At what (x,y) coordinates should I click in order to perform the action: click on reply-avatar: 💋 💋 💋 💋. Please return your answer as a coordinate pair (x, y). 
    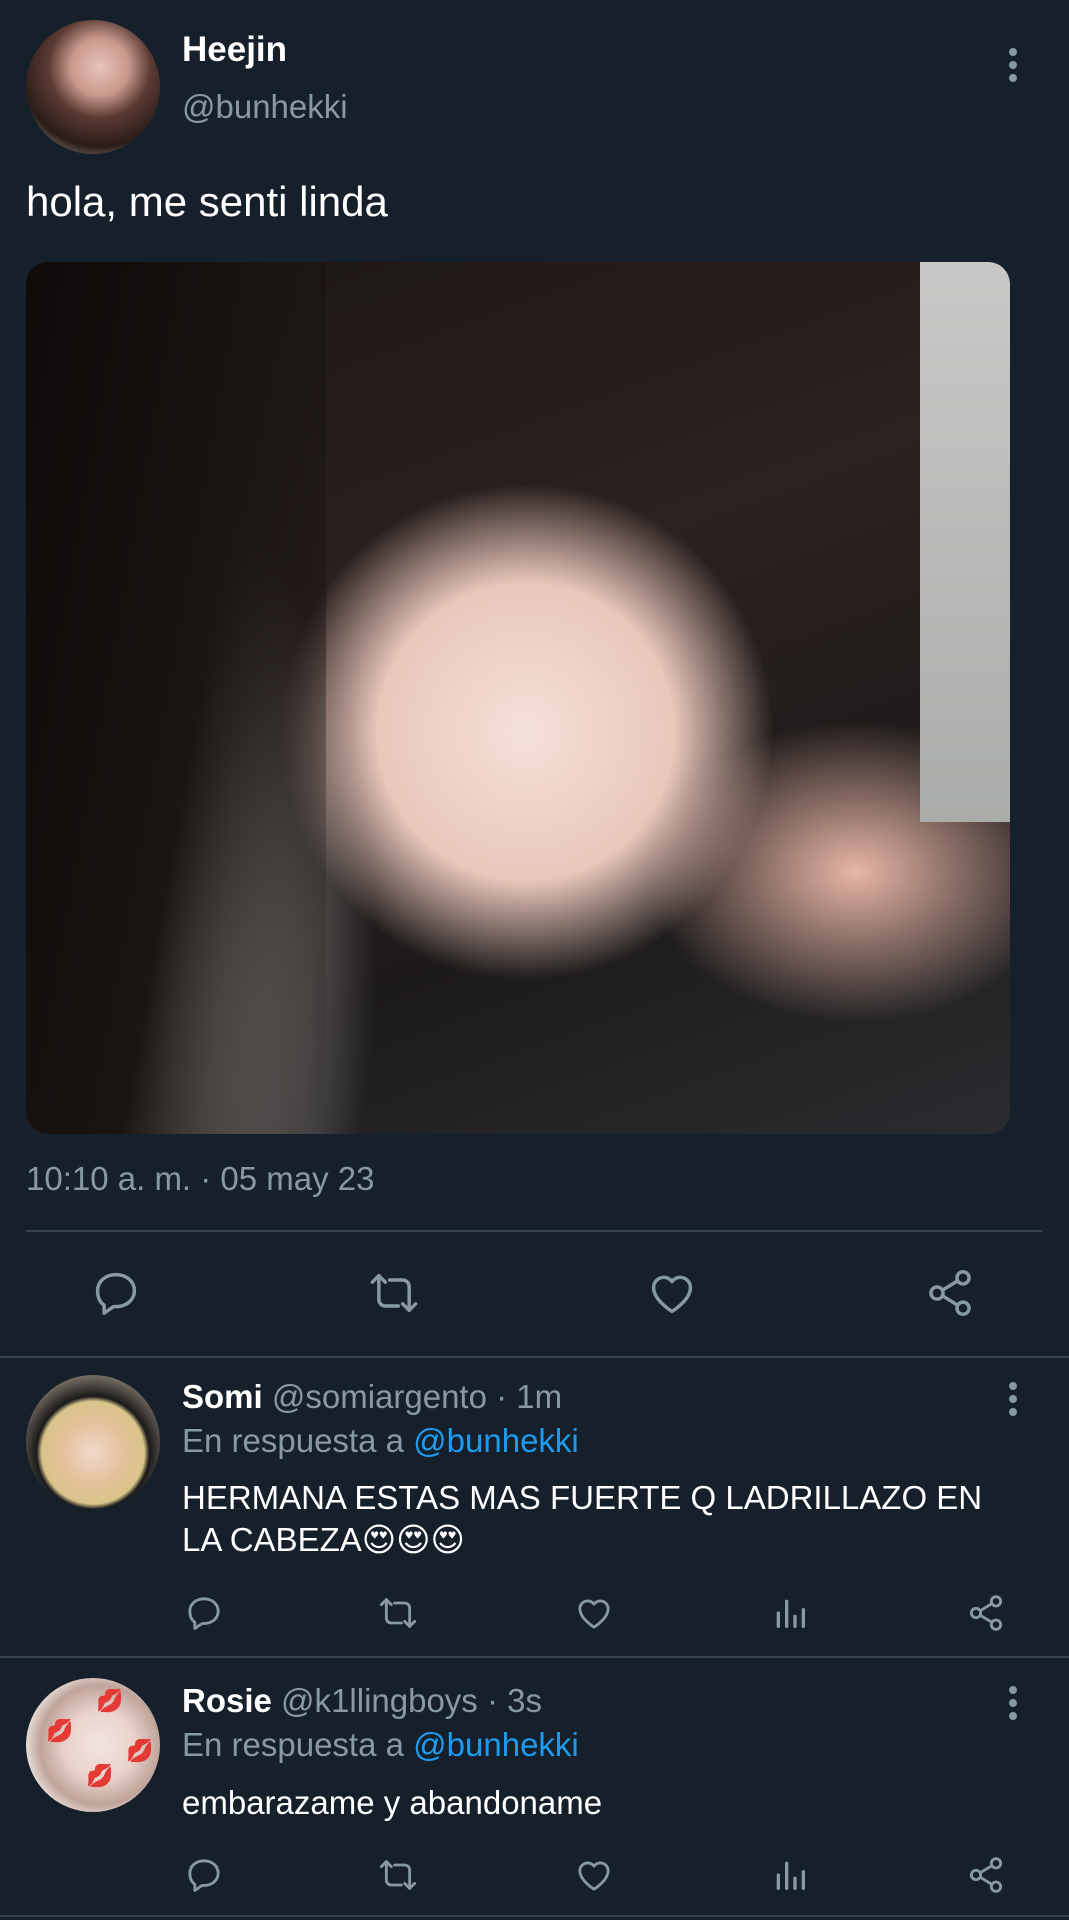
    Looking at the image, I should click on (93, 1745).